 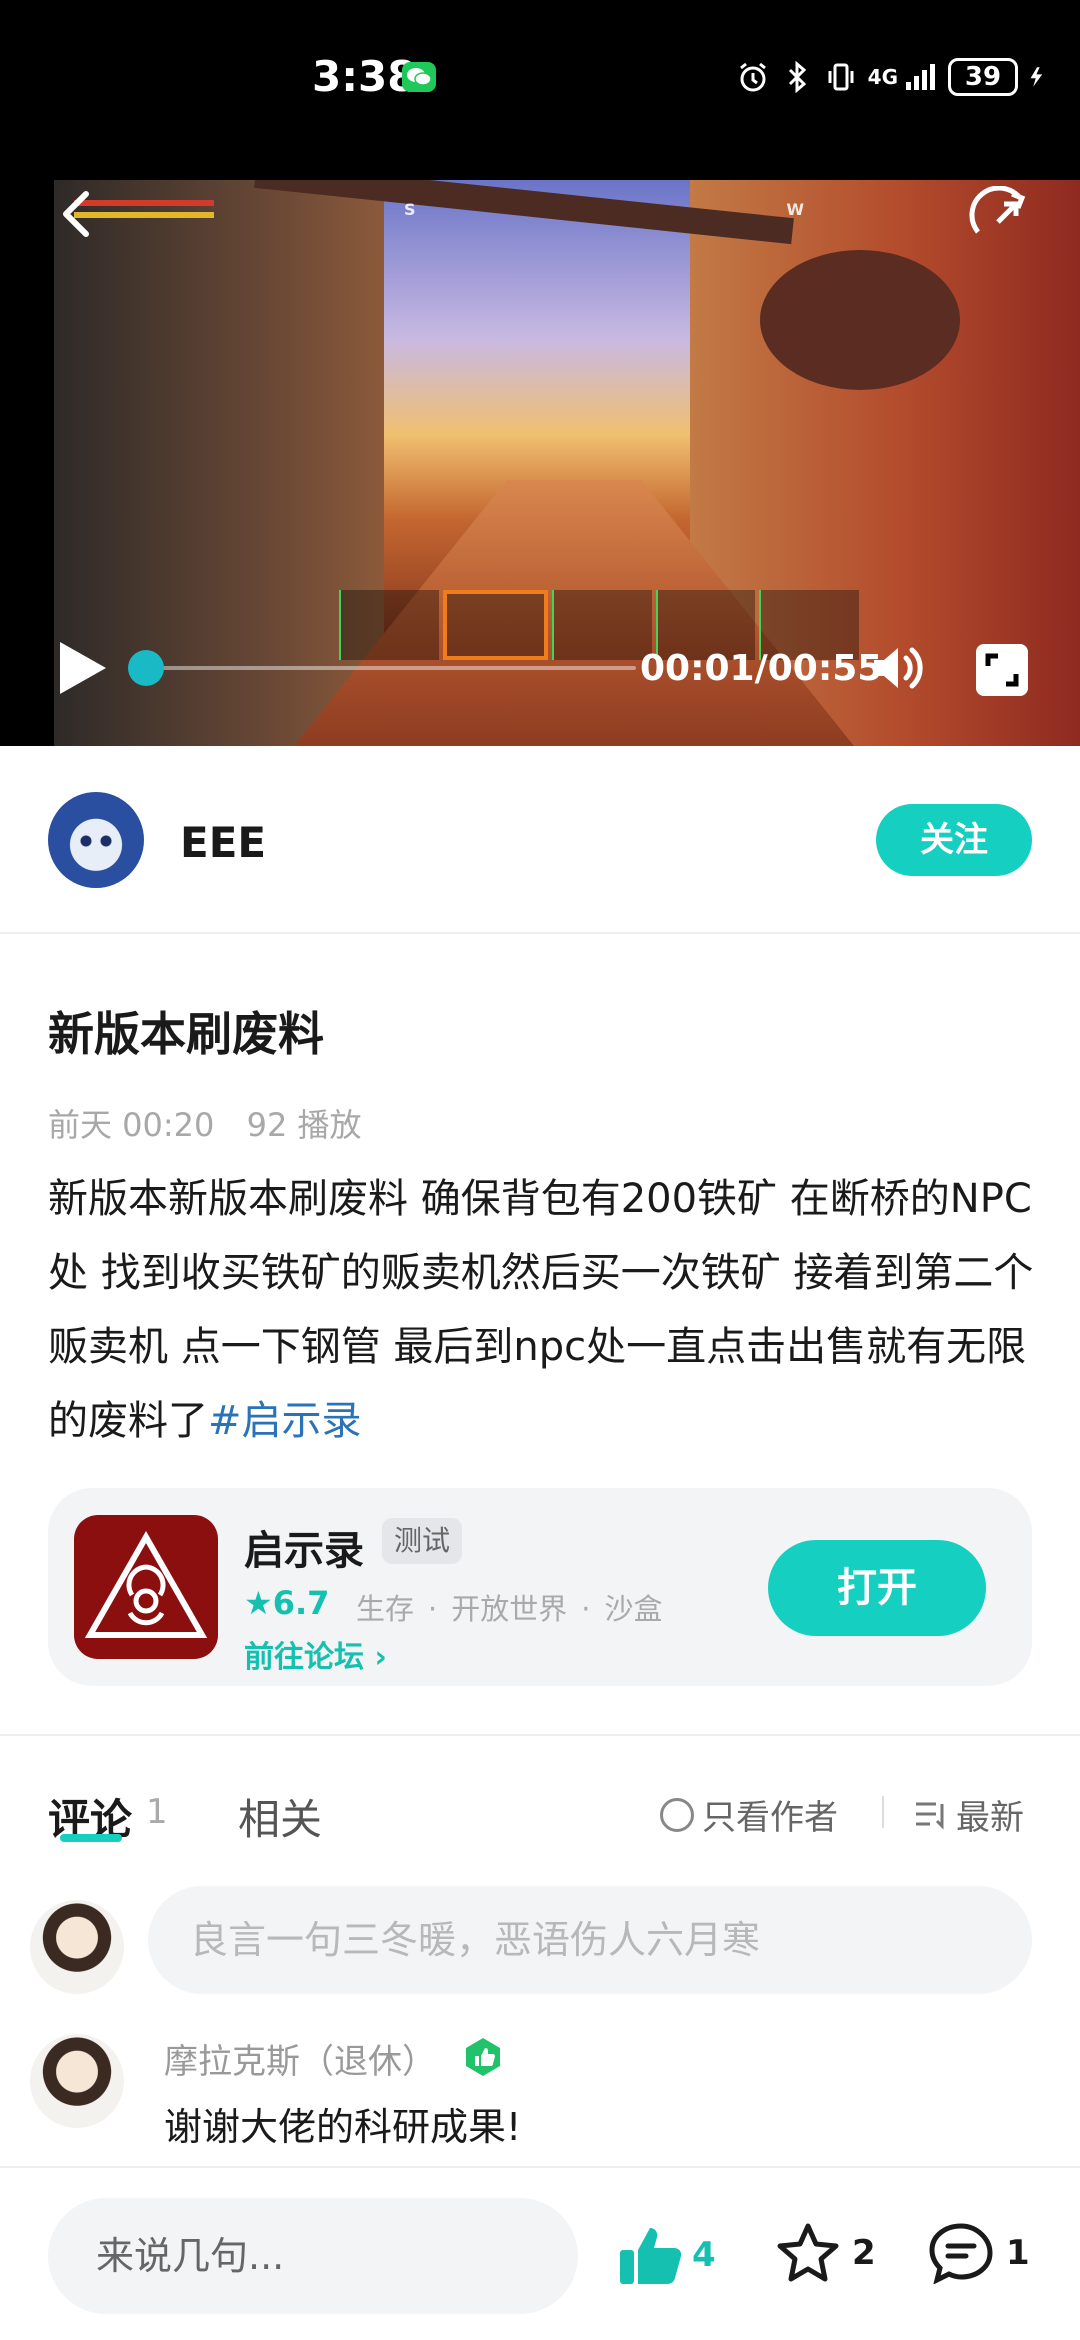 I want to click on comment-button: 1, so click(x=979, y=2253).